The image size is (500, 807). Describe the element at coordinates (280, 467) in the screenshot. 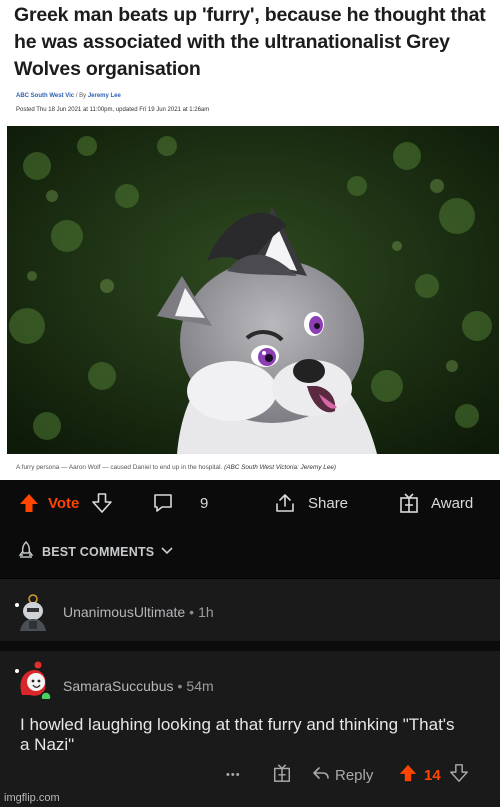

I see `caption-credit: (ABC South West Victoria: Jeremy Lee)` at that location.